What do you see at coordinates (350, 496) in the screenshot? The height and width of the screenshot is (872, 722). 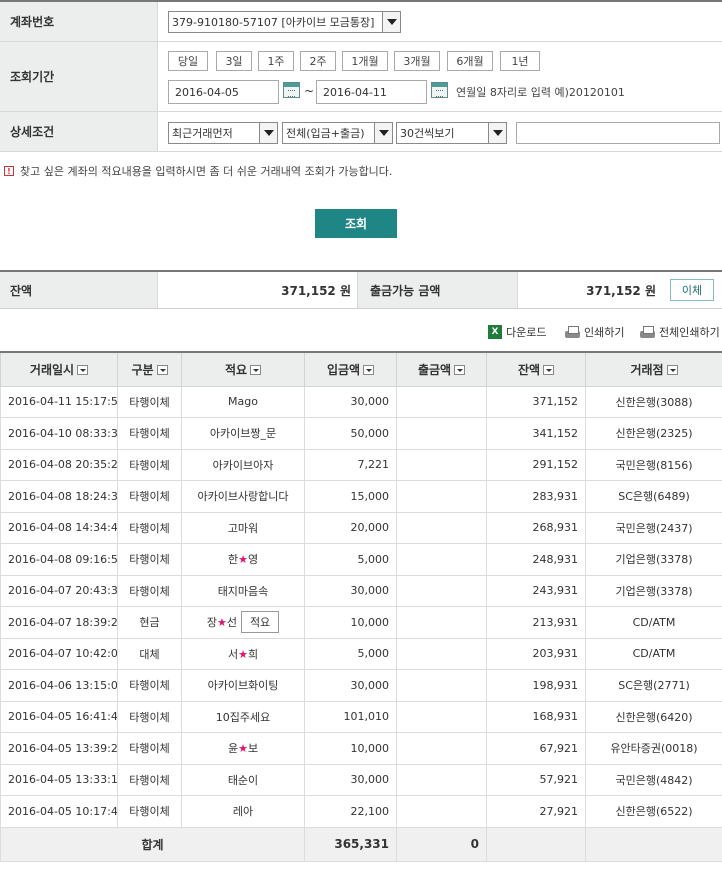 I see `cell-deposit: 15,000` at bounding box center [350, 496].